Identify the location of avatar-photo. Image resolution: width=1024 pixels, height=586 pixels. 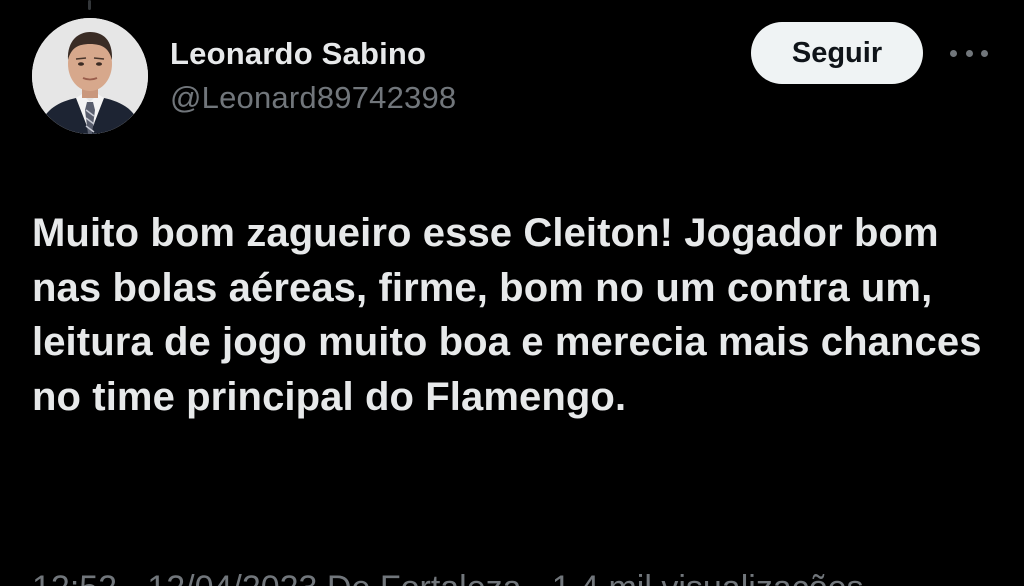
(90, 76).